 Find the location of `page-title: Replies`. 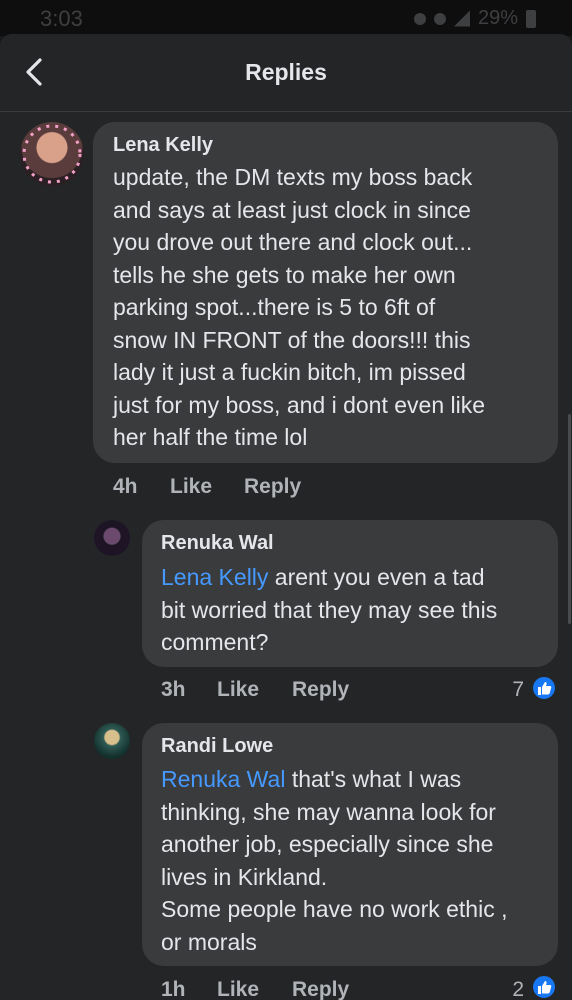

page-title: Replies is located at coordinates (286, 72).